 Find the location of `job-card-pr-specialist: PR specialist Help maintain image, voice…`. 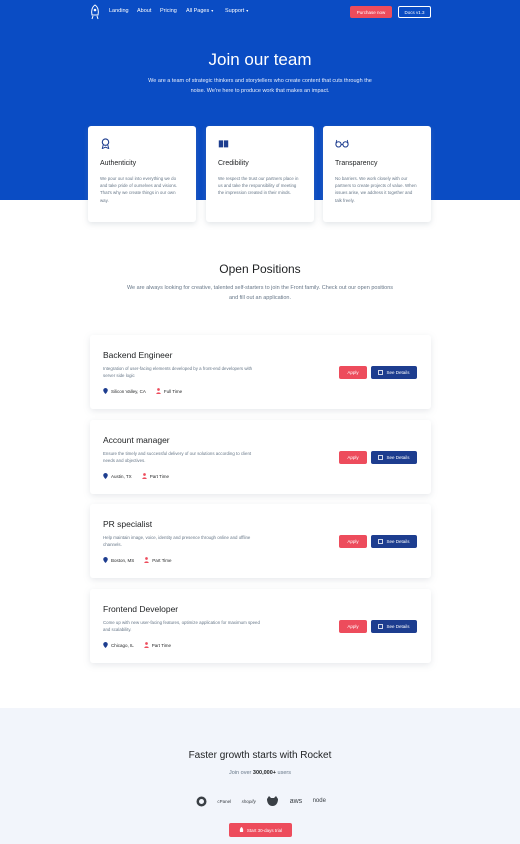

job-card-pr-specialist: PR specialist Help maintain image, voice… is located at coordinates (260, 541).